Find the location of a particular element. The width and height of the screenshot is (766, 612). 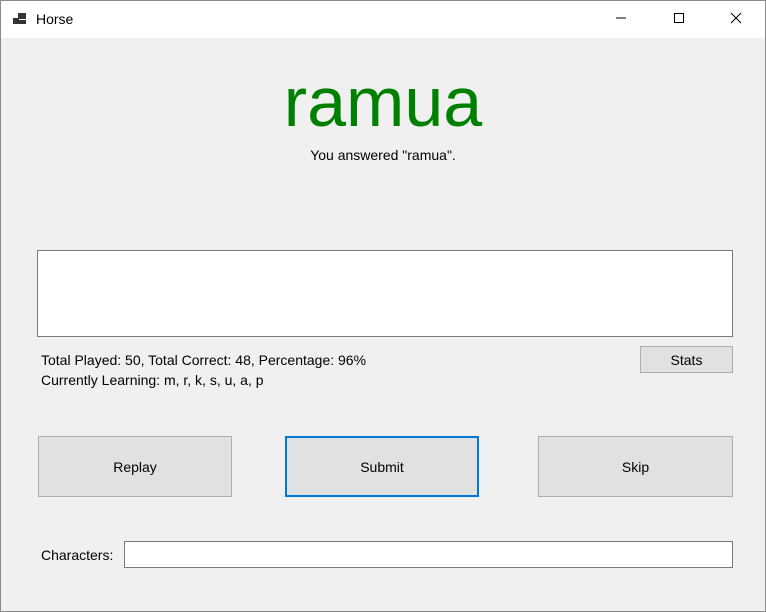

output-text-area is located at coordinates (385, 293).